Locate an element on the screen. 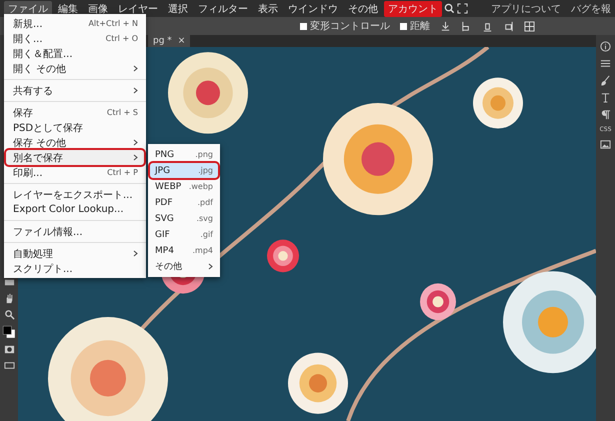  menu-item: 画像 is located at coordinates (98, 8).